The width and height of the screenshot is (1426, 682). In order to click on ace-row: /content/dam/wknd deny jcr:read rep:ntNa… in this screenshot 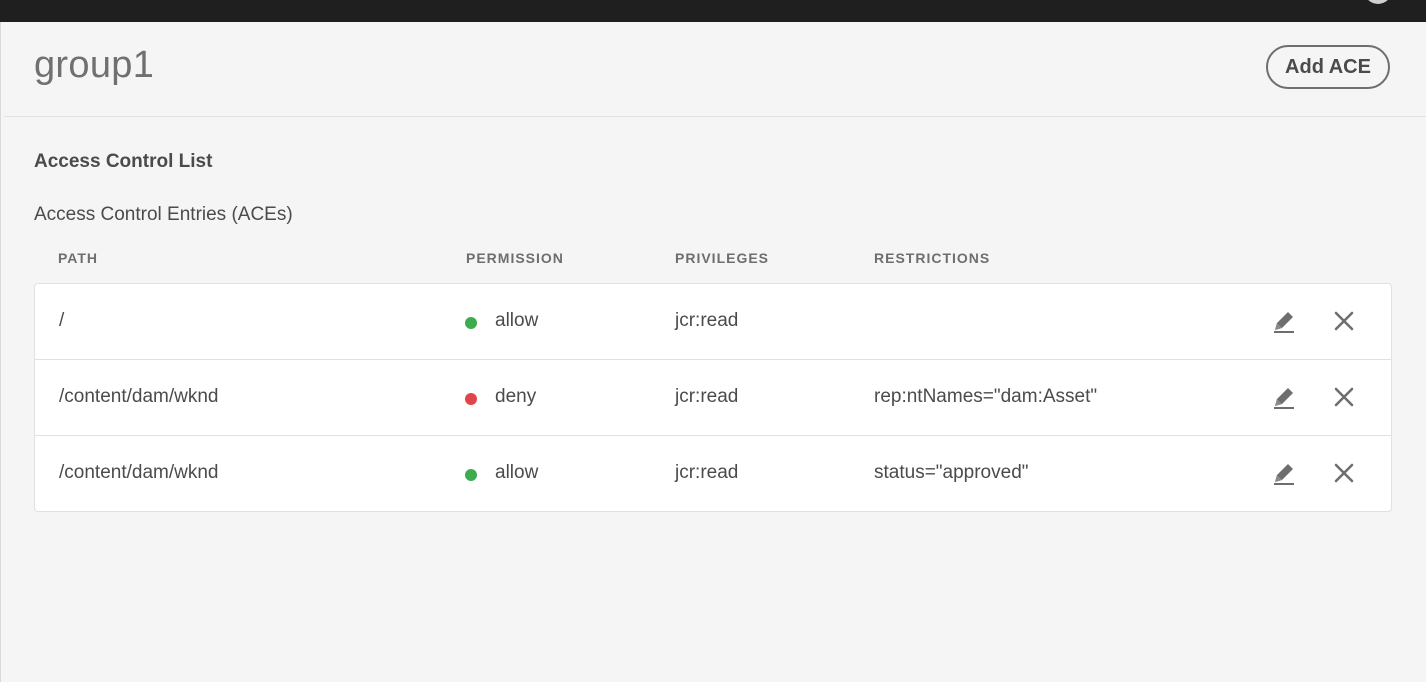, I will do `click(713, 397)`.